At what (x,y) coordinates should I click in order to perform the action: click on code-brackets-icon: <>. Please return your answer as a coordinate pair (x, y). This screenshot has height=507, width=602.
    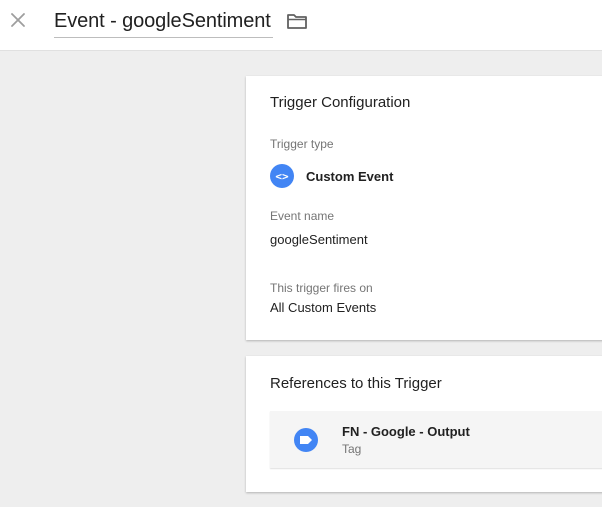
    Looking at the image, I should click on (282, 176).